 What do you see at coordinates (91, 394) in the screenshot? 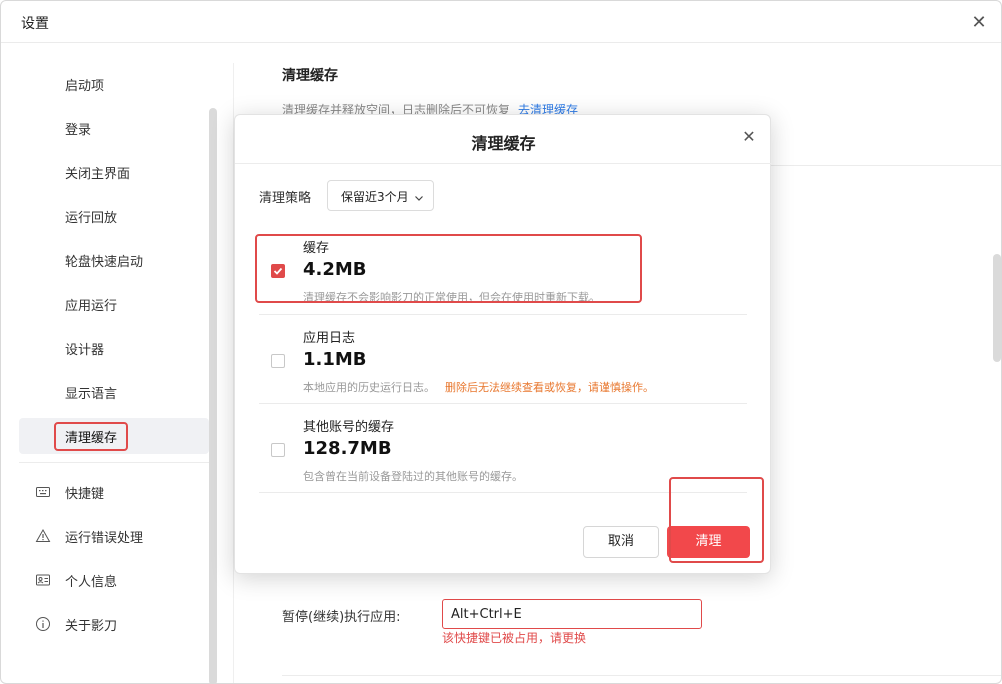
I see `sidebar-item-label: 显示语言` at bounding box center [91, 394].